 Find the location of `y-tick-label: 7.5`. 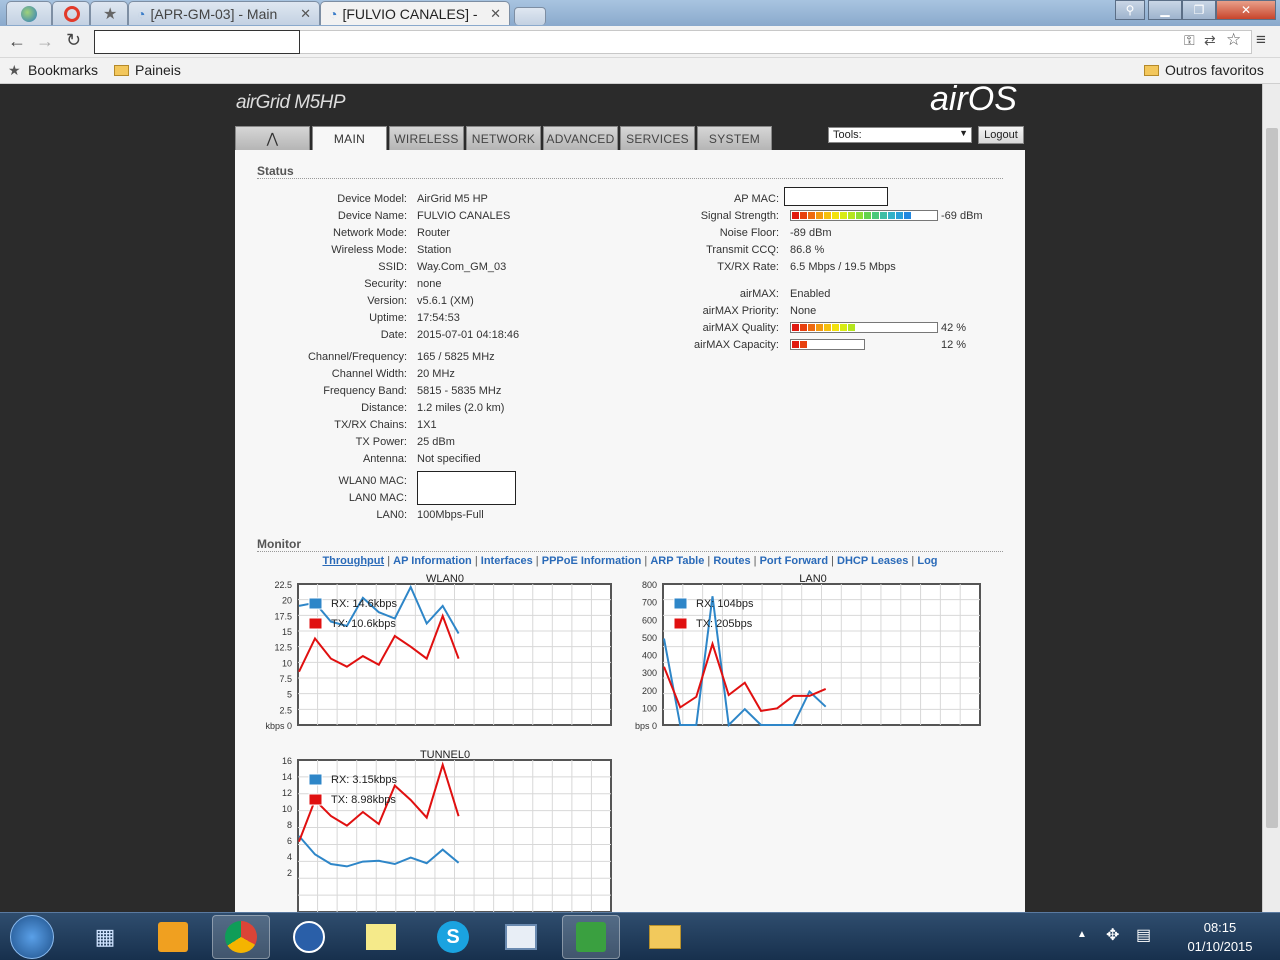

y-tick-label: 7.5 is located at coordinates (285, 679).